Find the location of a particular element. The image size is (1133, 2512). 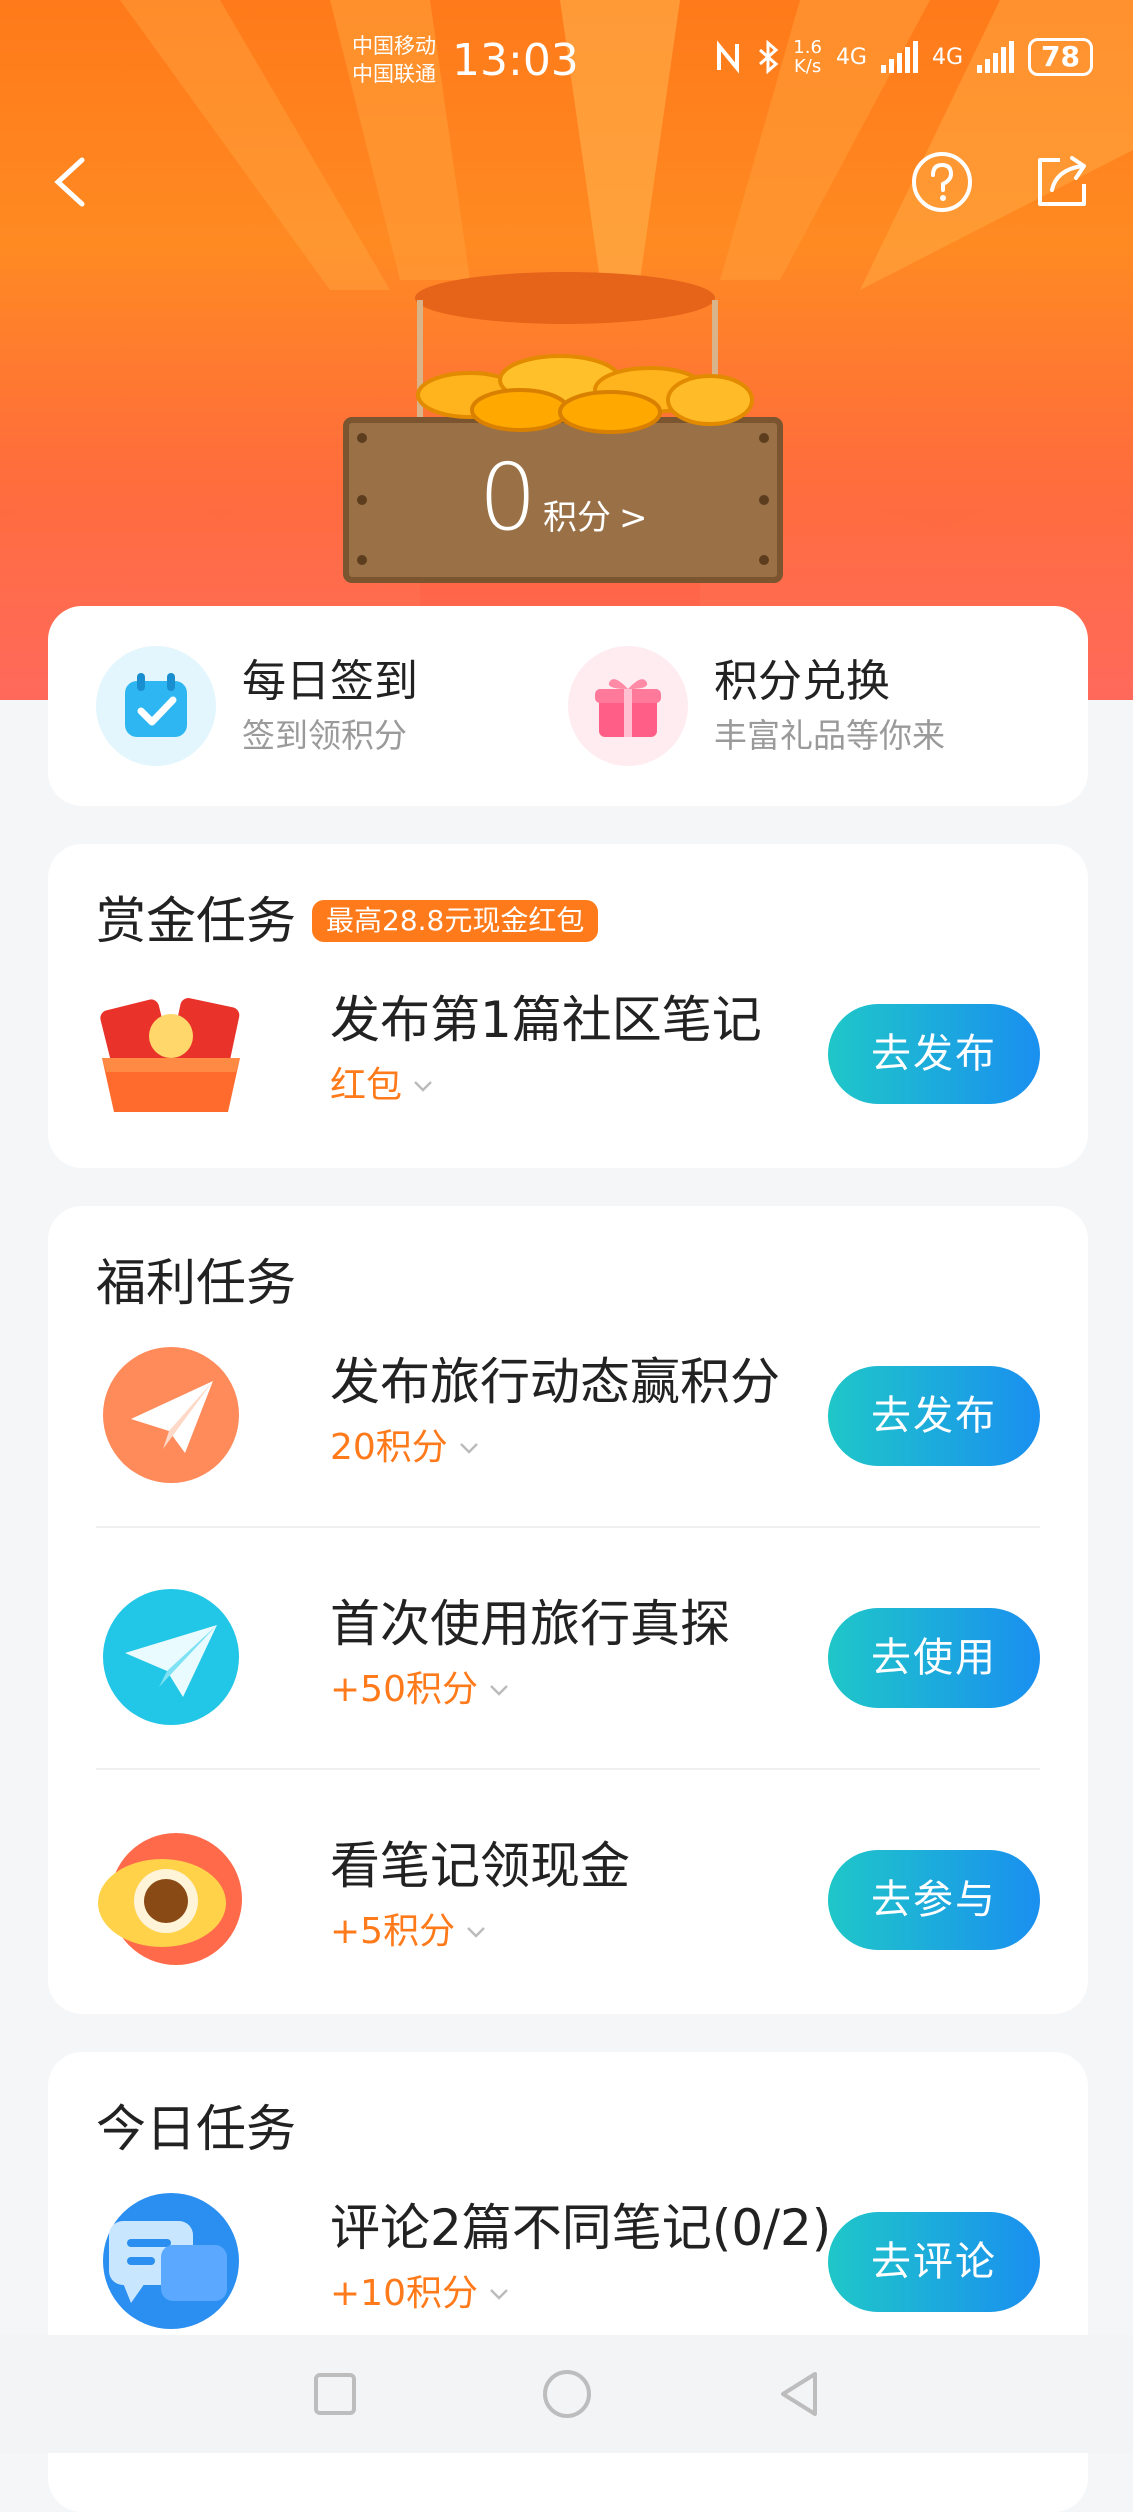

daily-checkin-entry: 每日签到 签到领积分 is located at coordinates (257, 706).